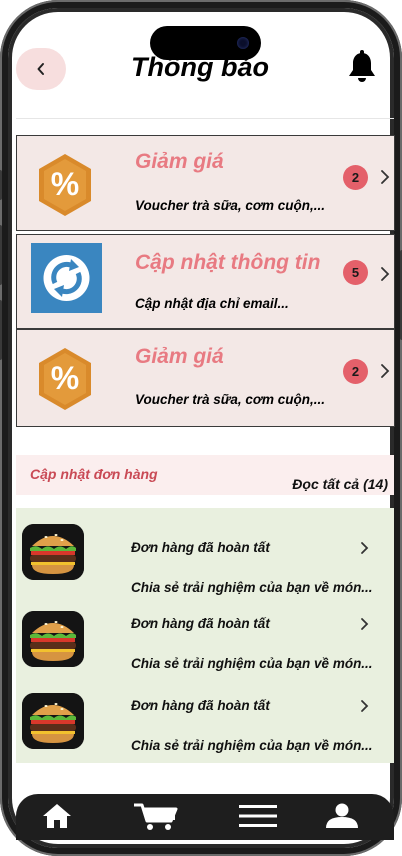 The width and height of the screenshot is (402, 856). I want to click on chevron-left-icon, so click(40, 69).